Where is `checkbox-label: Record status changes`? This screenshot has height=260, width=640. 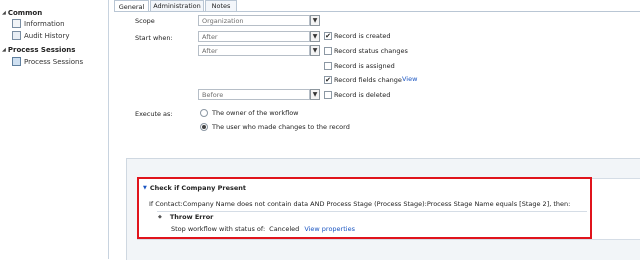 checkbox-label: Record status changes is located at coordinates (371, 51).